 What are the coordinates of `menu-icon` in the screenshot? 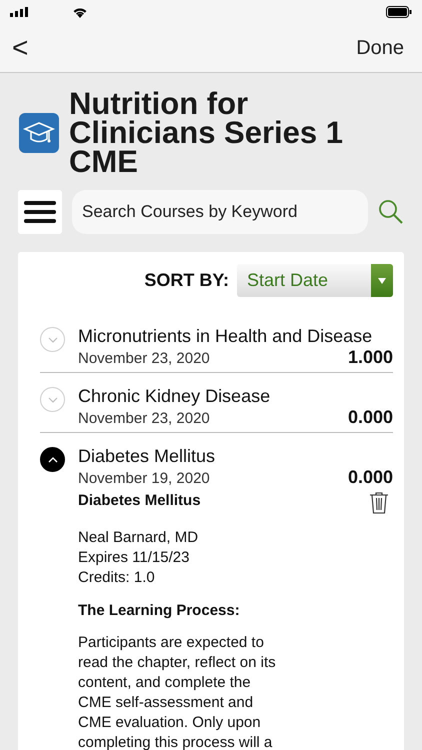 It's located at (40, 212).